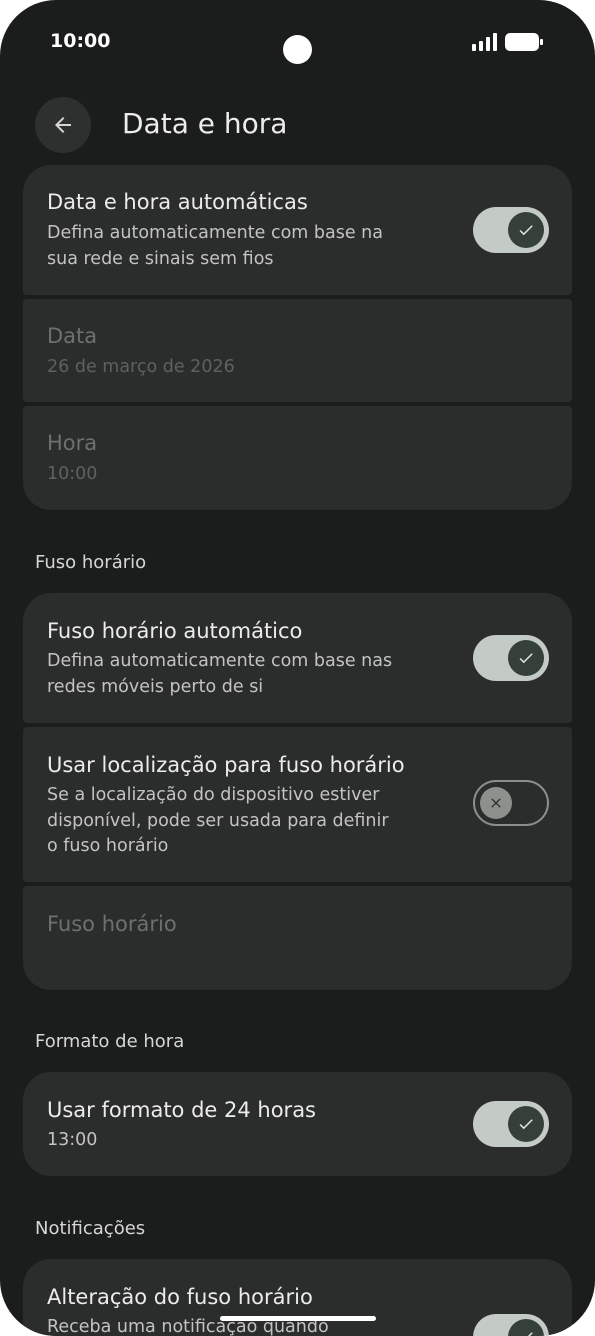  I want to click on use-location-subtitle-2: disponível, pode ser usada para definir, so click(218, 821).